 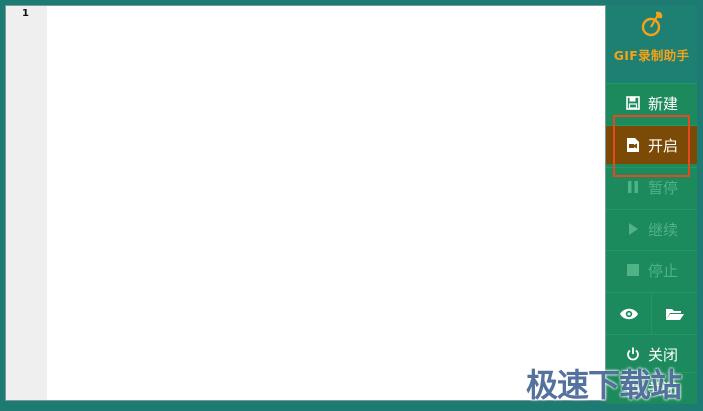 What do you see at coordinates (633, 187) in the screenshot?
I see `pause-icon` at bounding box center [633, 187].